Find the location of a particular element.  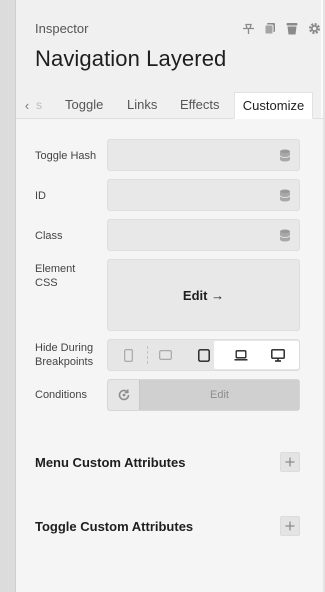

id-label: ID is located at coordinates (40, 196).